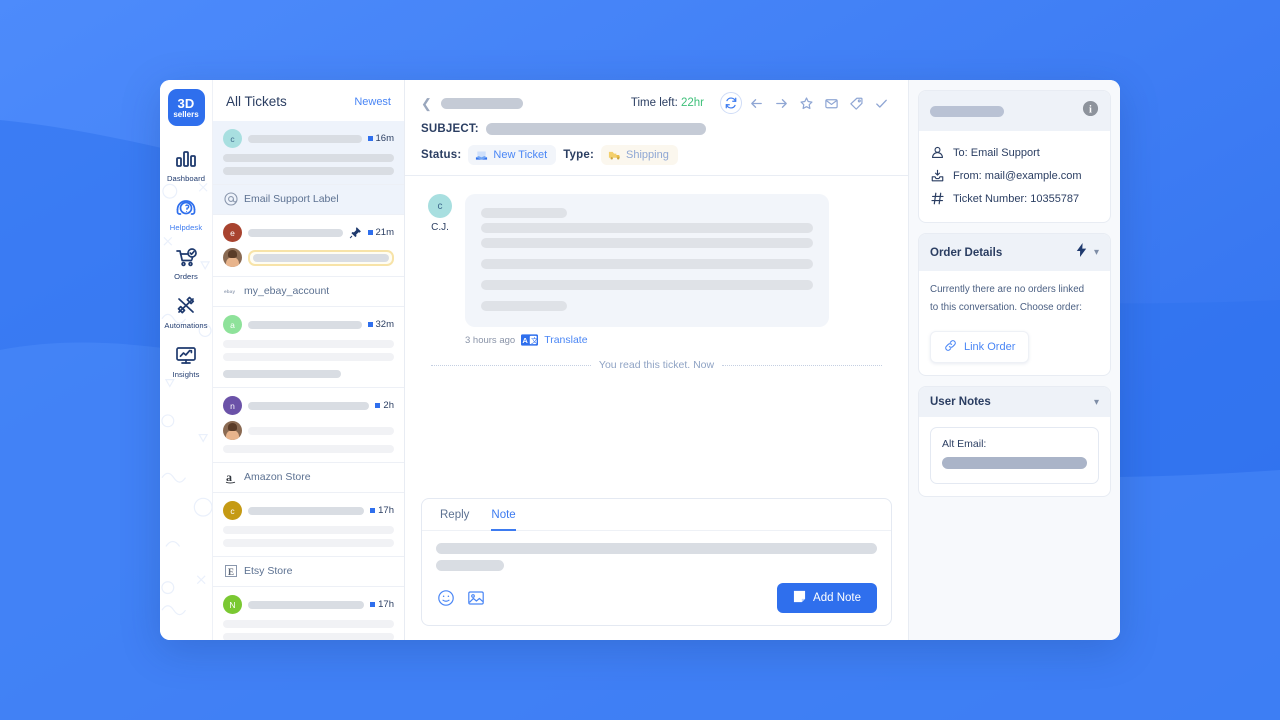 This screenshot has width=1280, height=720. I want to click on read-status-text: You read this ticket. Now, so click(656, 365).